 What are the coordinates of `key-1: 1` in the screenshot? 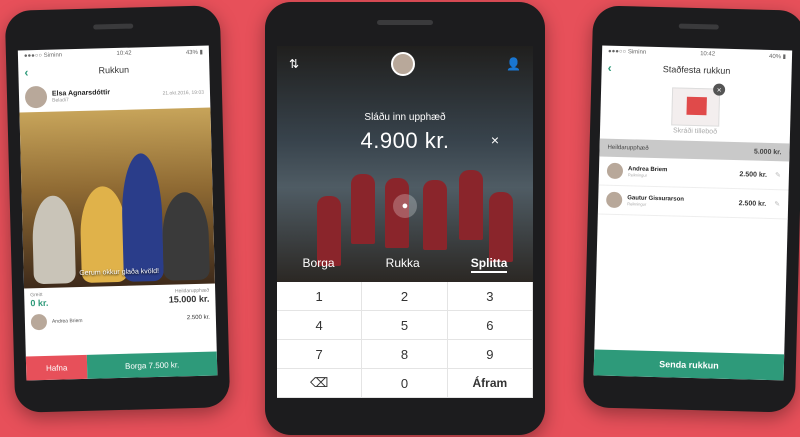 It's located at (320, 296).